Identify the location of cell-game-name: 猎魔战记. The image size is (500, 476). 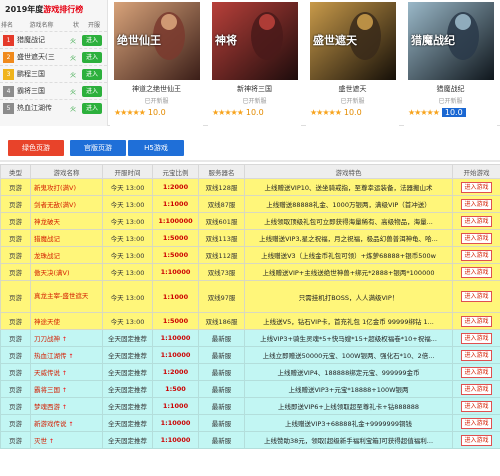
(66, 238).